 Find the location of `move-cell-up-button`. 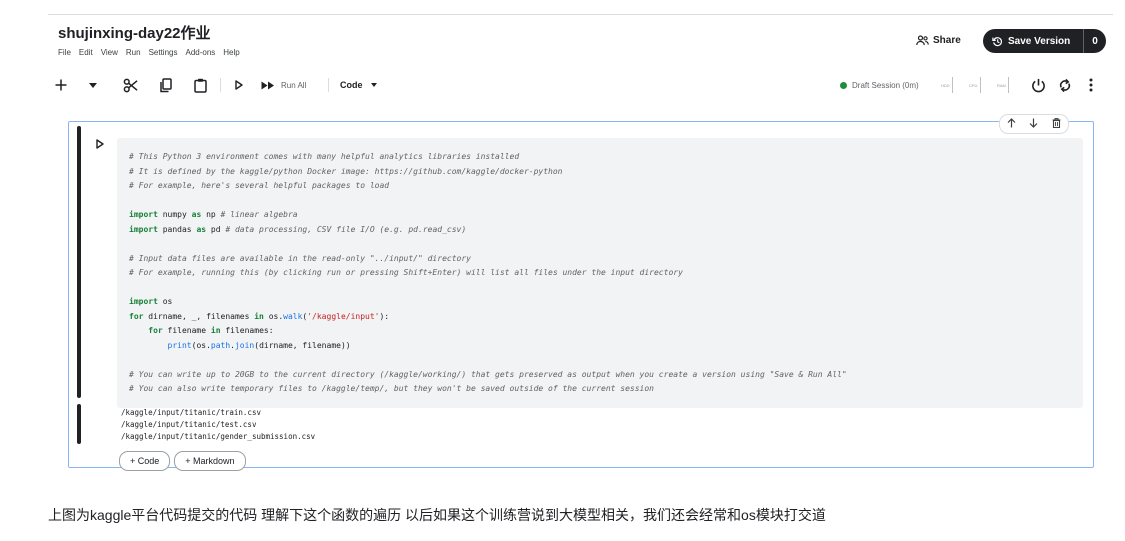

move-cell-up-button is located at coordinates (1011, 124).